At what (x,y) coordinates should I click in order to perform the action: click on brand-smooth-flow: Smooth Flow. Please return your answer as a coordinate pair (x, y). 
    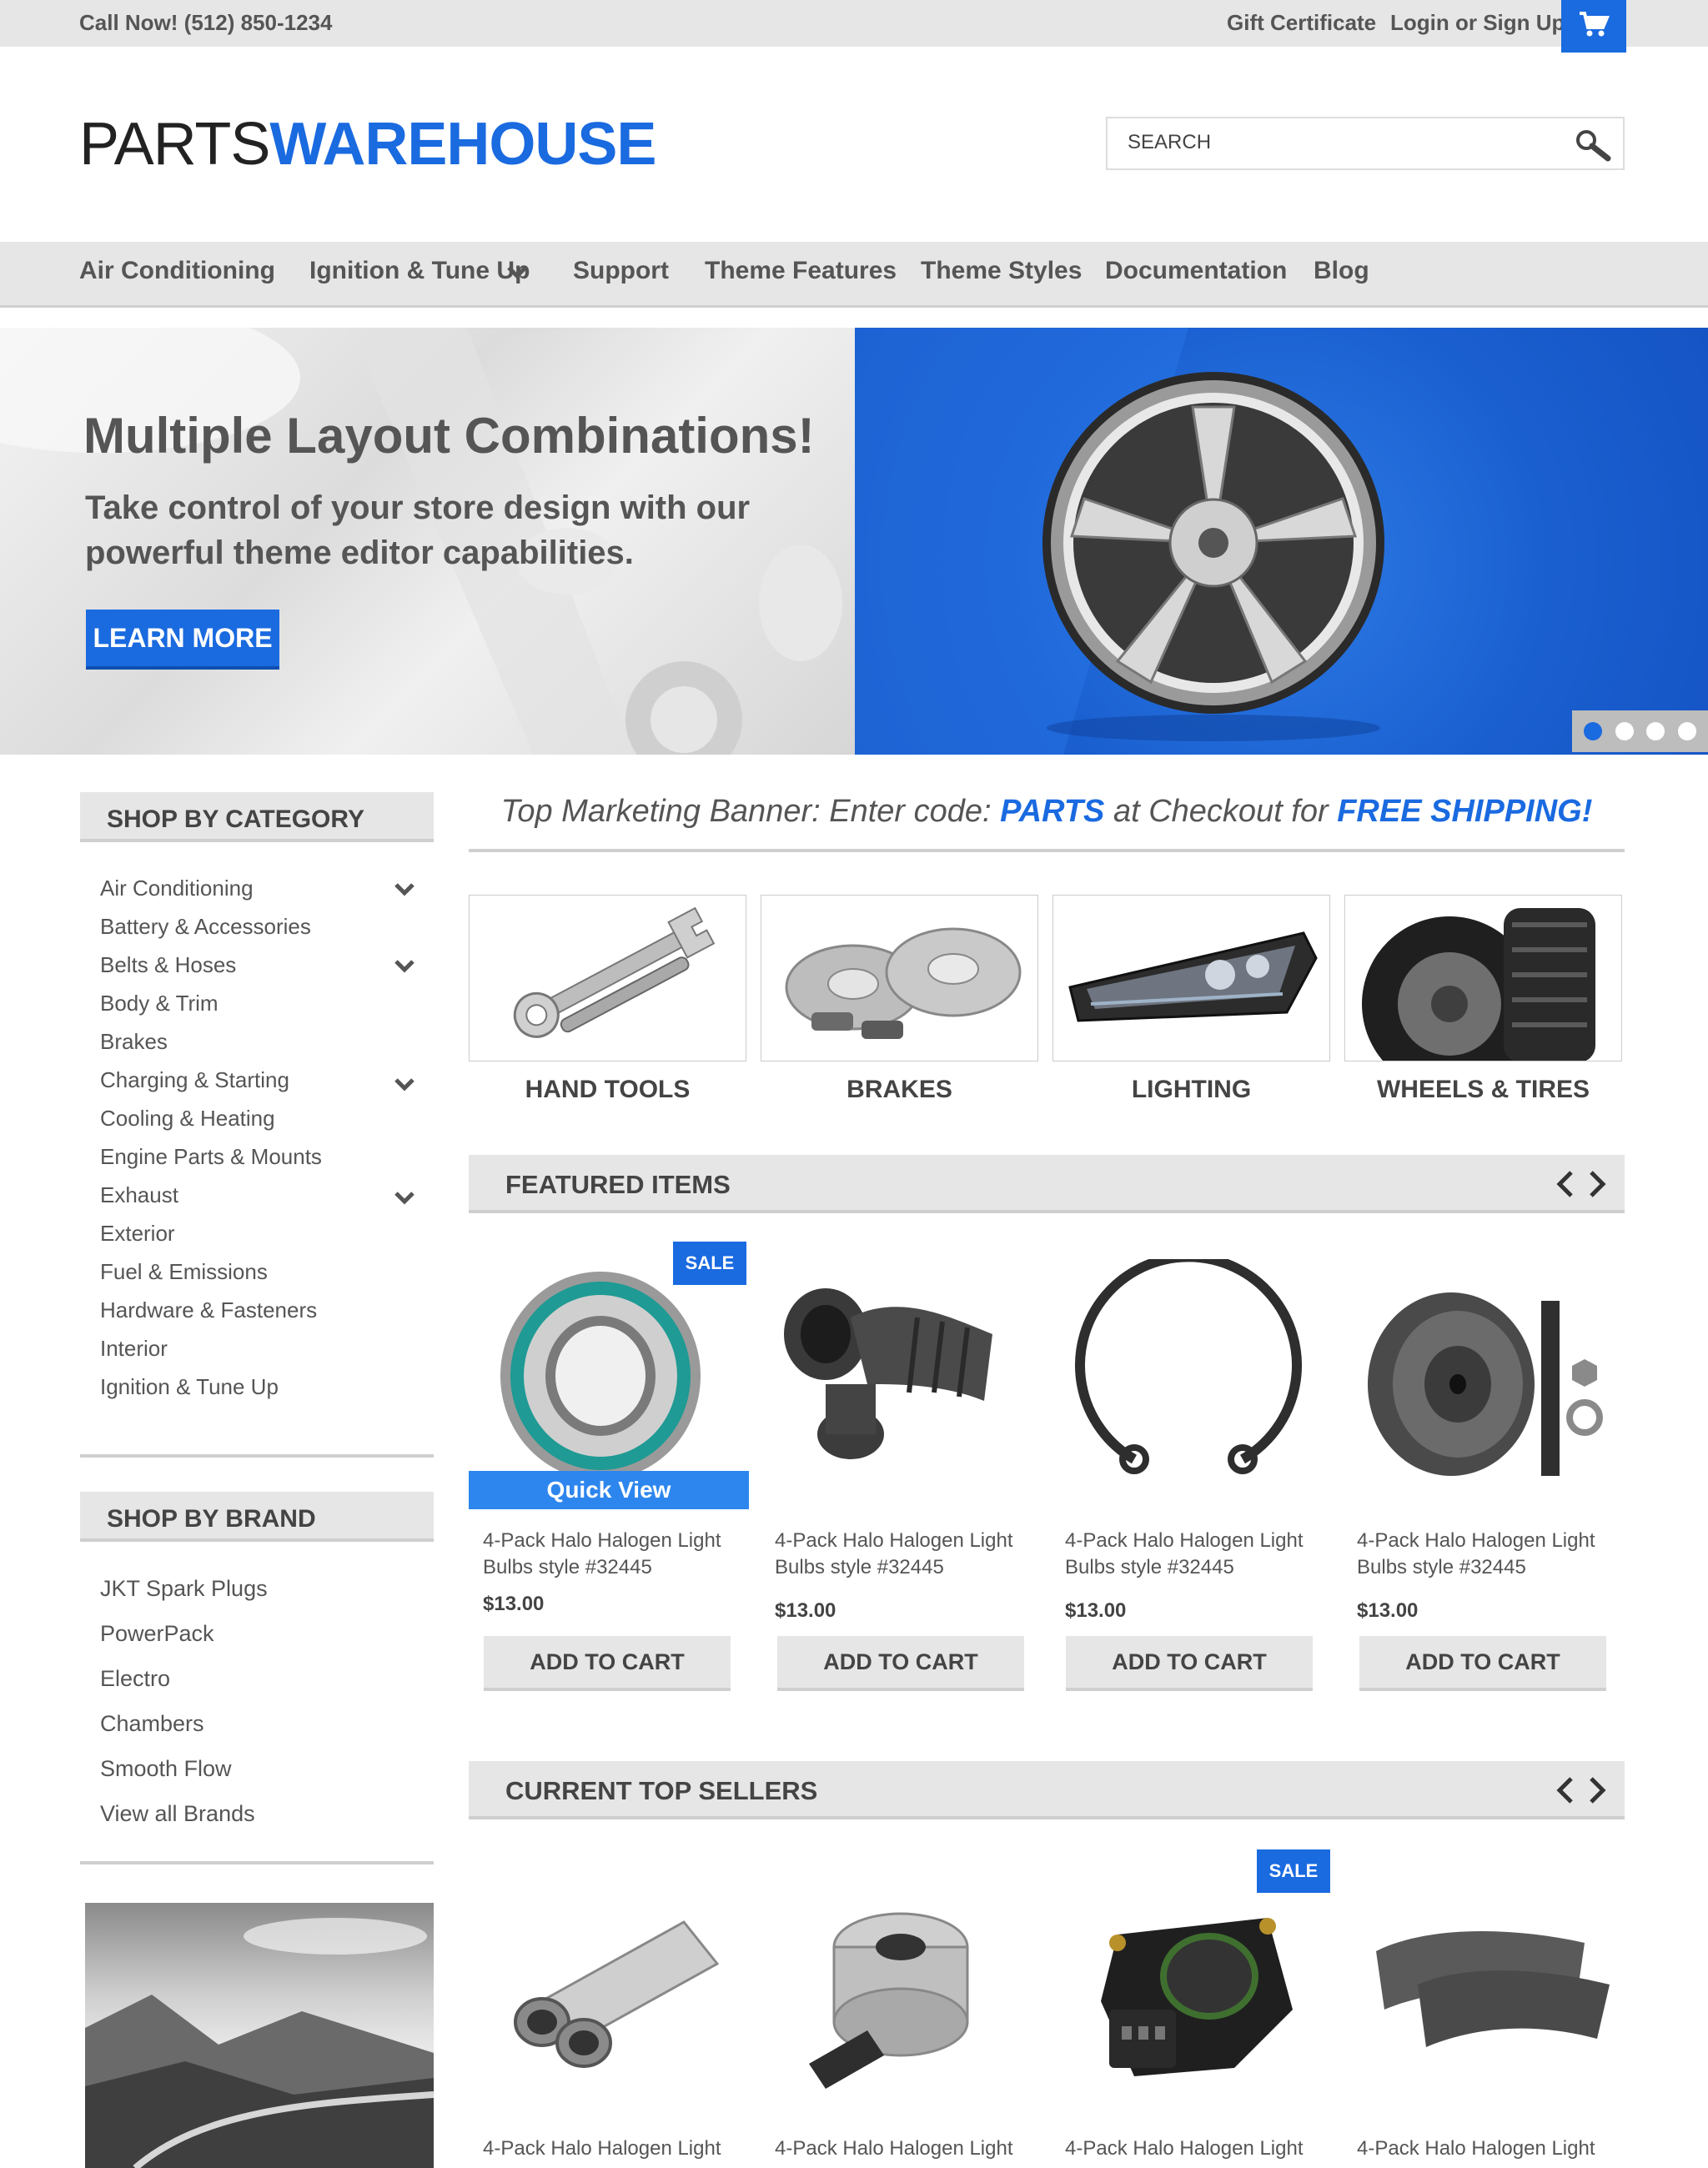
    Looking at the image, I should click on (166, 1769).